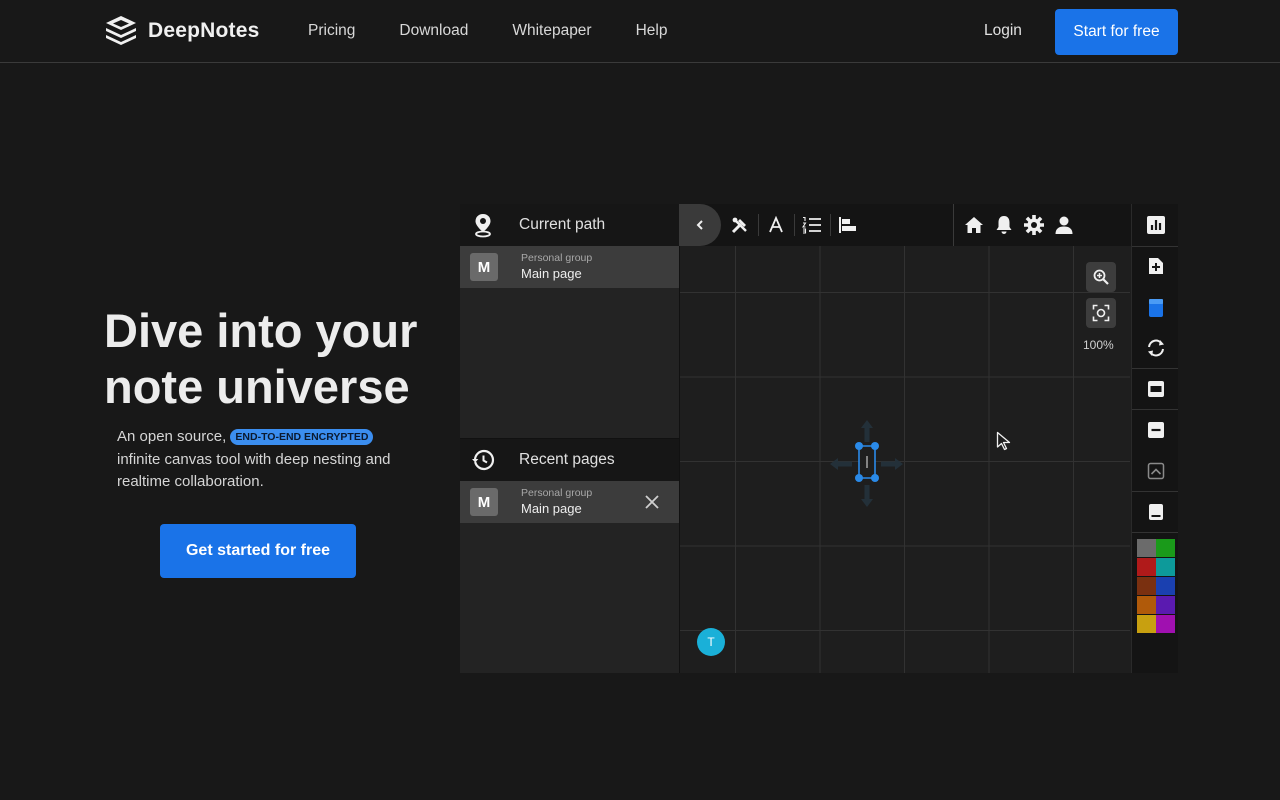 Image resolution: width=1280 pixels, height=800 pixels. I want to click on text-format-icon, so click(776, 224).